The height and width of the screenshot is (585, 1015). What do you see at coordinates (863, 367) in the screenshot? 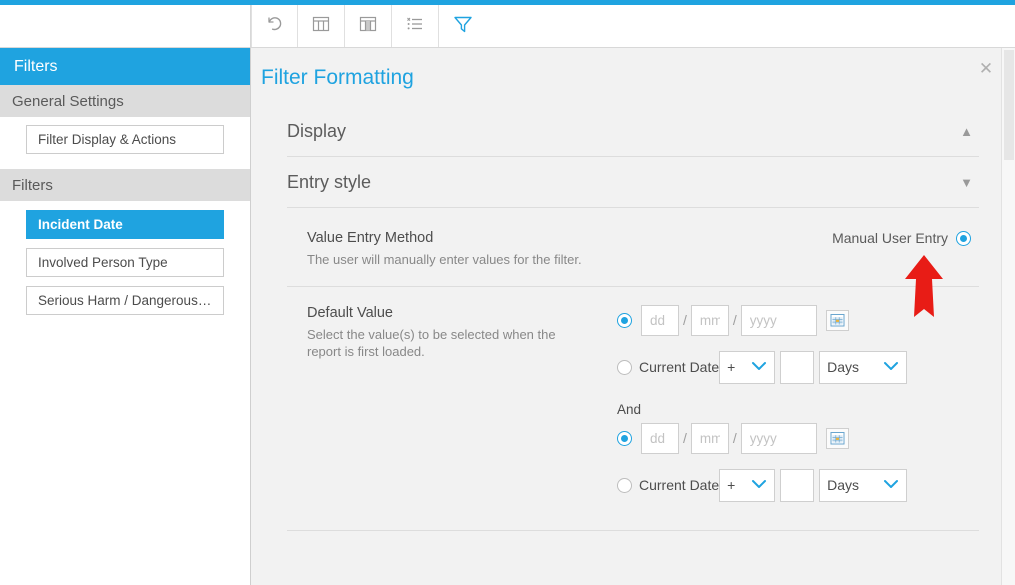
I see `unit-select-from: Days` at bounding box center [863, 367].